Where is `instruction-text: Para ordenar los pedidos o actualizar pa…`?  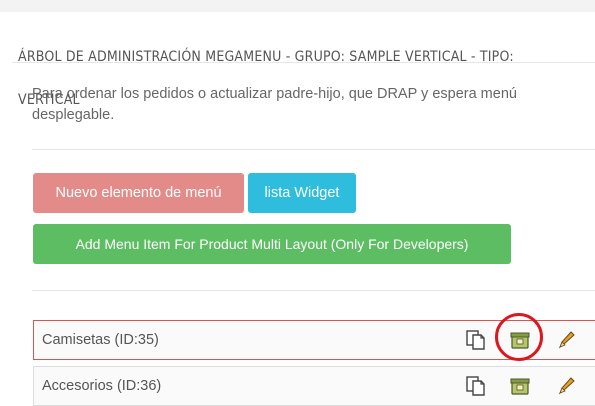 instruction-text: Para ordenar los pedidos o actualizar pa… is located at coordinates (274, 104).